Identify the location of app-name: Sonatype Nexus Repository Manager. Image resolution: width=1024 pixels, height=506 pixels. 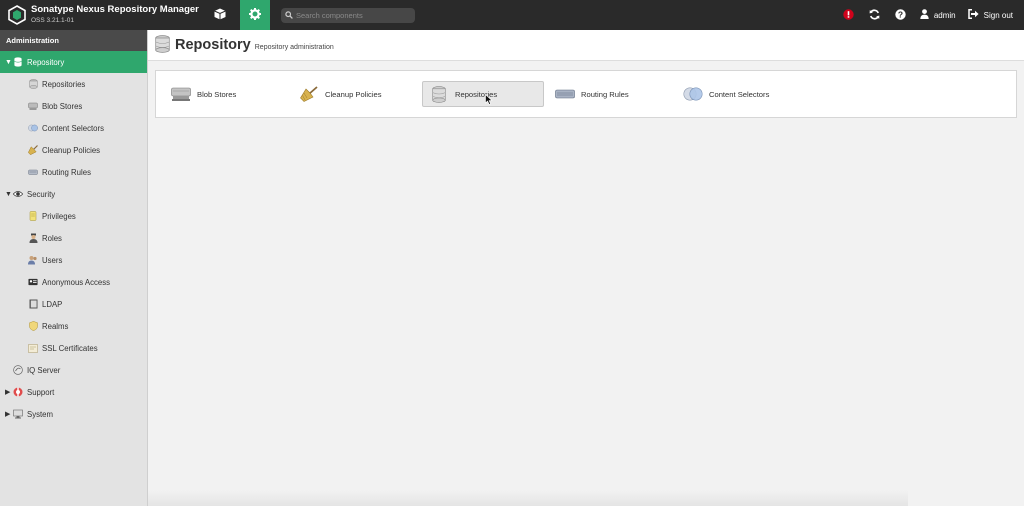
(115, 9).